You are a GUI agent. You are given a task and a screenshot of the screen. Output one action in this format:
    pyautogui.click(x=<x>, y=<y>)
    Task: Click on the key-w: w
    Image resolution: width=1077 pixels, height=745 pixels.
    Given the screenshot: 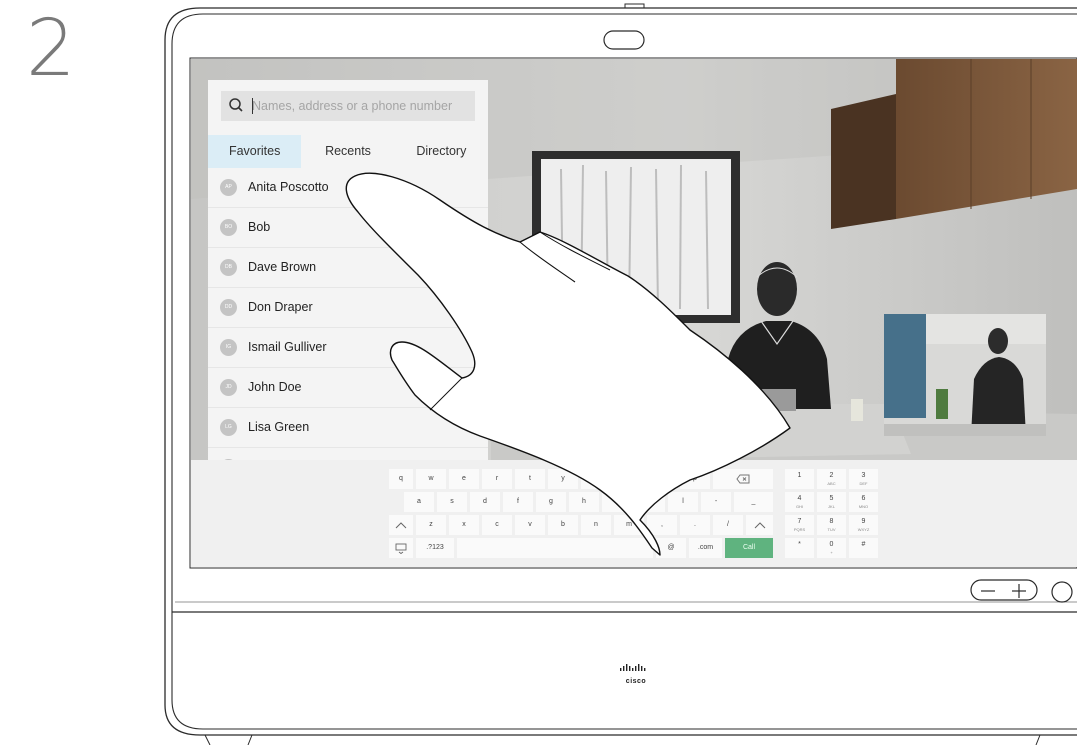 What is the action you would take?
    pyautogui.click(x=431, y=479)
    